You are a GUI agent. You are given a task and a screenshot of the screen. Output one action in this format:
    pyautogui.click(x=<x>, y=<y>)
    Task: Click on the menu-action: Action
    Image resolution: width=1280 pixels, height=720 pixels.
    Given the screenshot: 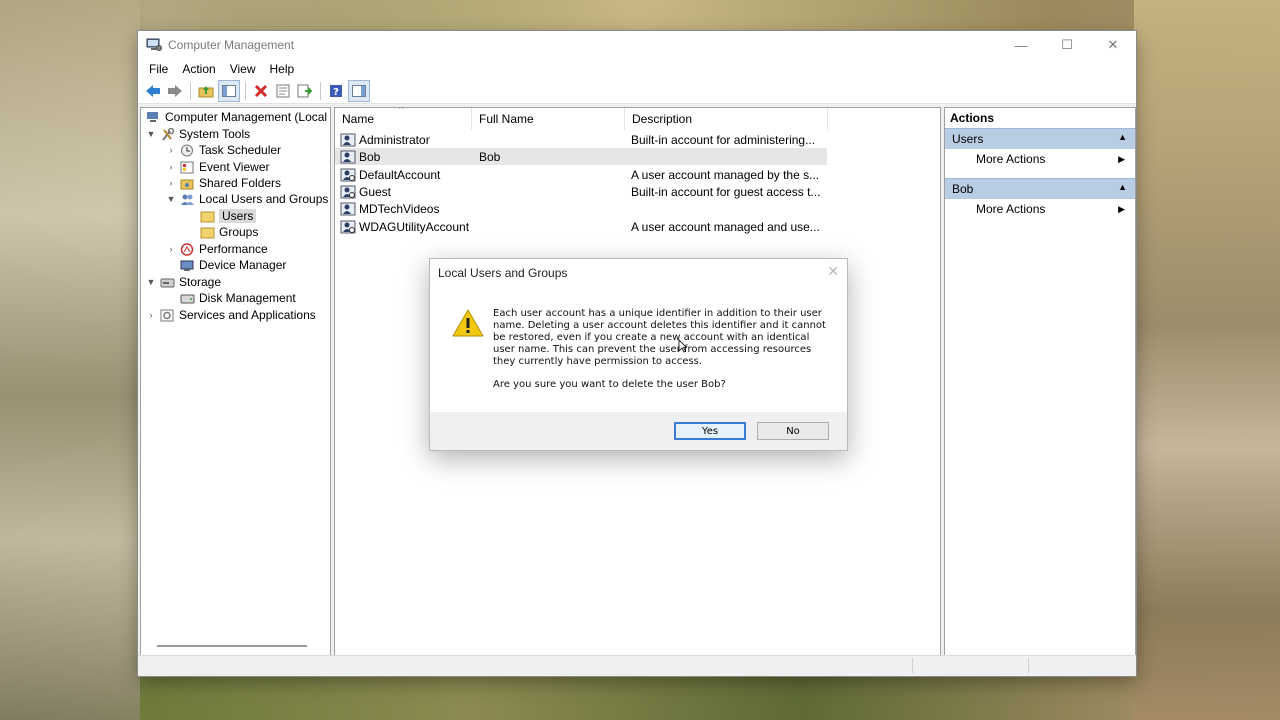 What is the action you would take?
    pyautogui.click(x=198, y=69)
    